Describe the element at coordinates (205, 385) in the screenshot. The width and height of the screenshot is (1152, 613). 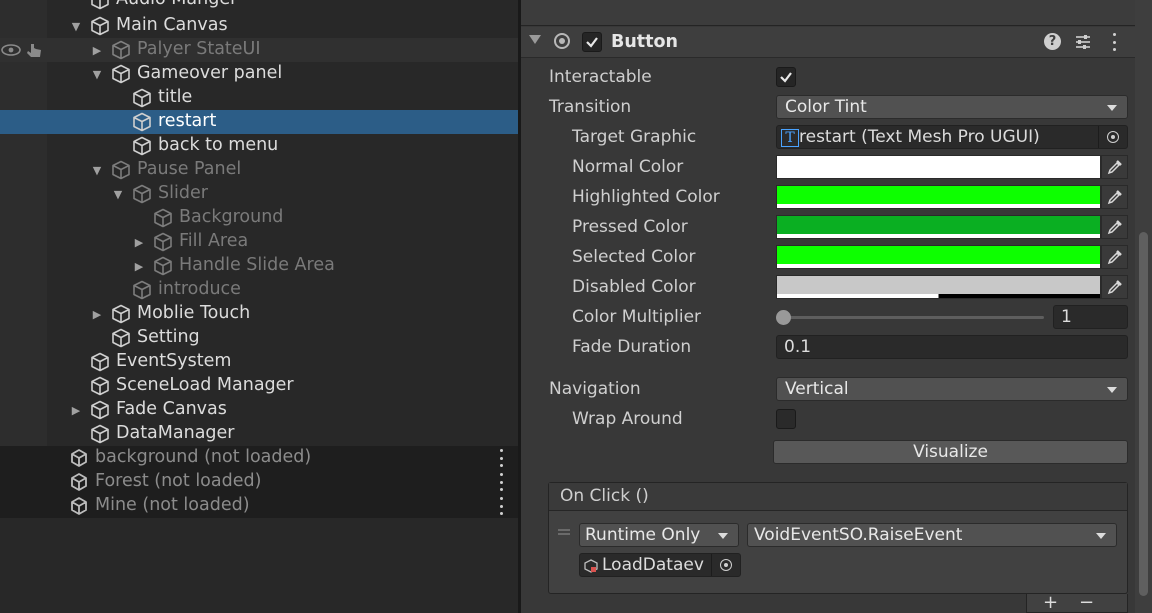
I see `hierarchy-item-label: SceneLoad Manager` at that location.